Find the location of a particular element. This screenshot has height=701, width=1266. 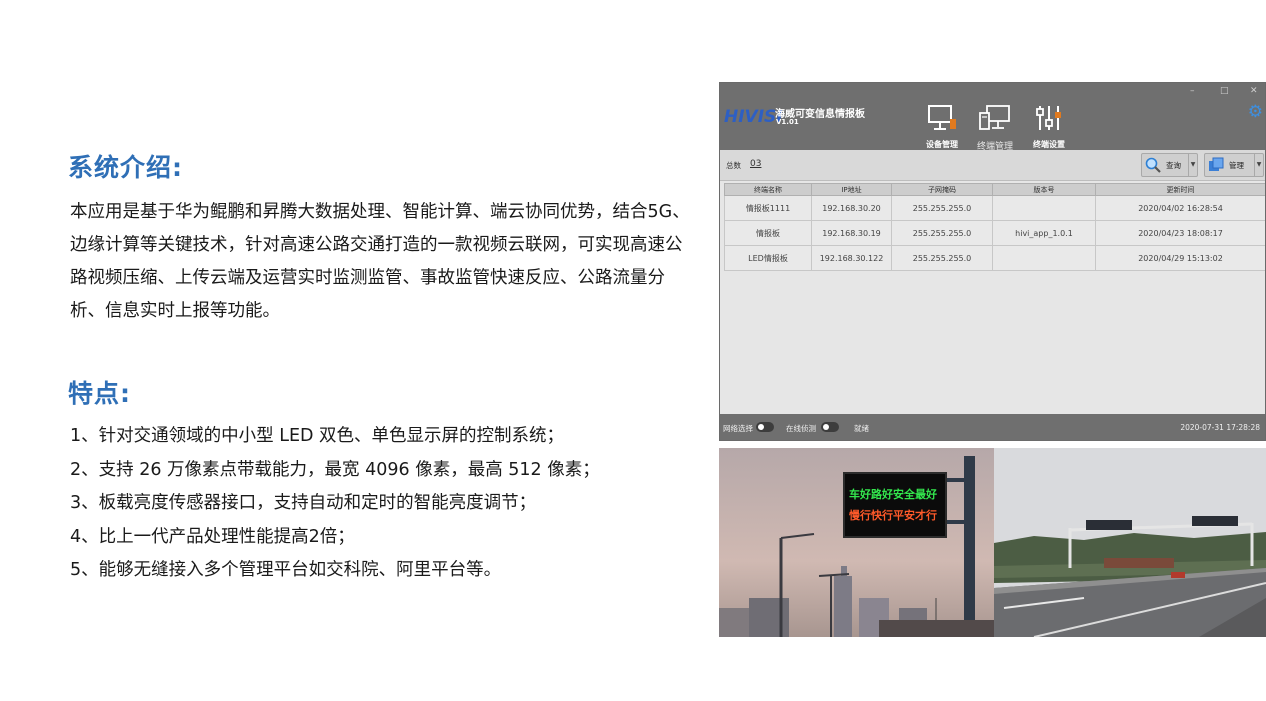

query-button: 查询 ▼ is located at coordinates (1169, 165).